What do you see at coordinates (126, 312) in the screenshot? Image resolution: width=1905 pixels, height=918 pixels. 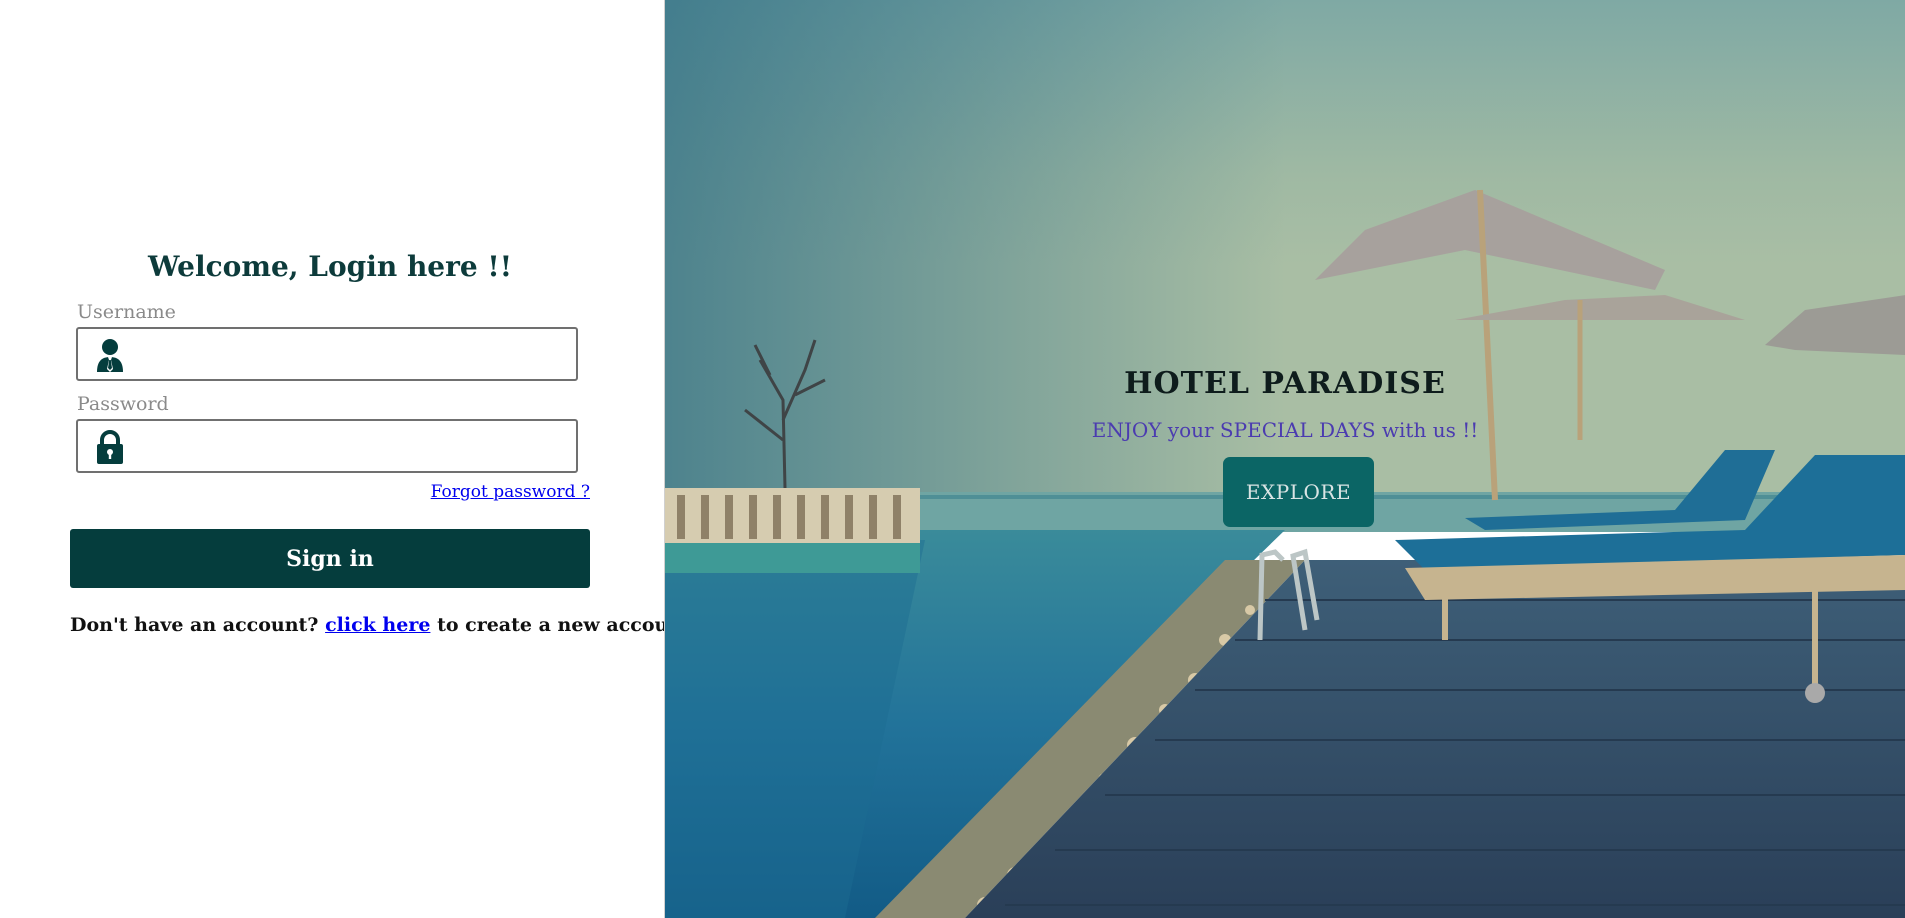 I see `username-label: Username` at bounding box center [126, 312].